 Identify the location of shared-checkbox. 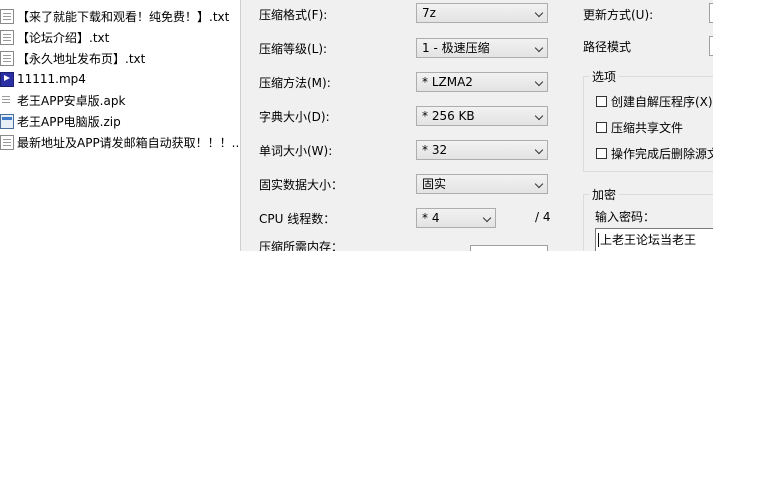
(601, 127).